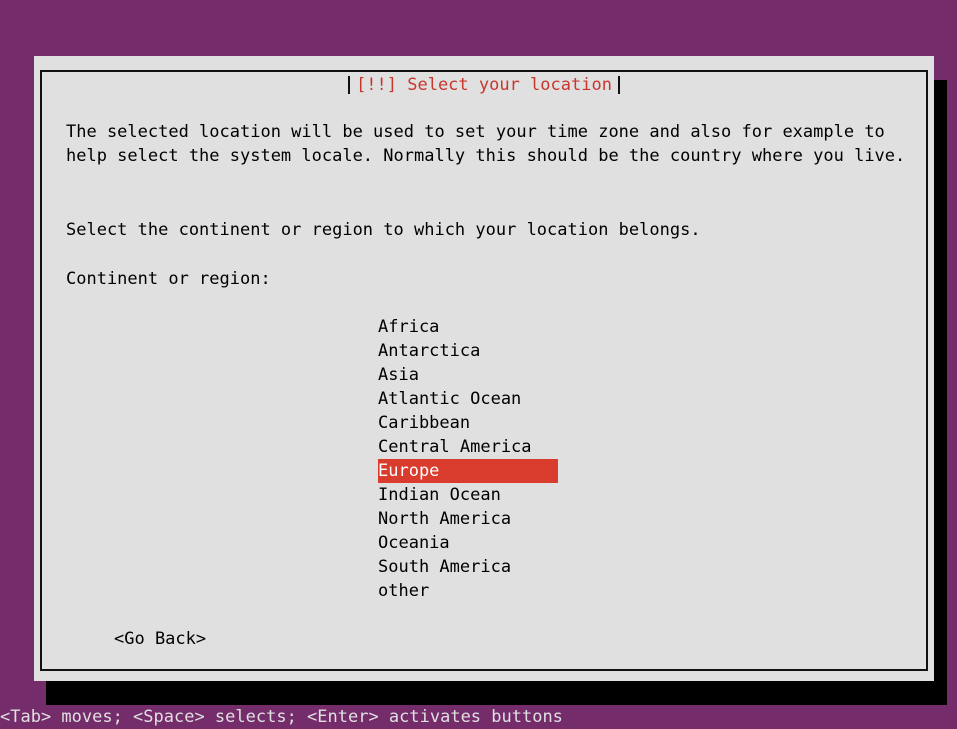  Describe the element at coordinates (468, 591) in the screenshot. I see `option-other: other` at that location.